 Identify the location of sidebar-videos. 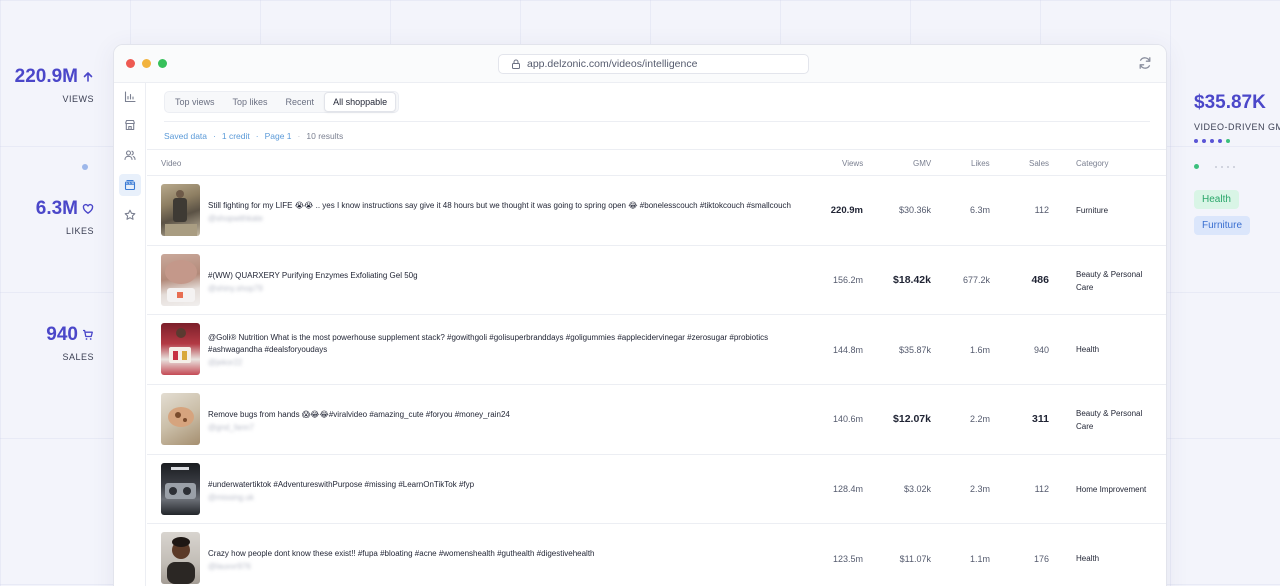
(130, 185).